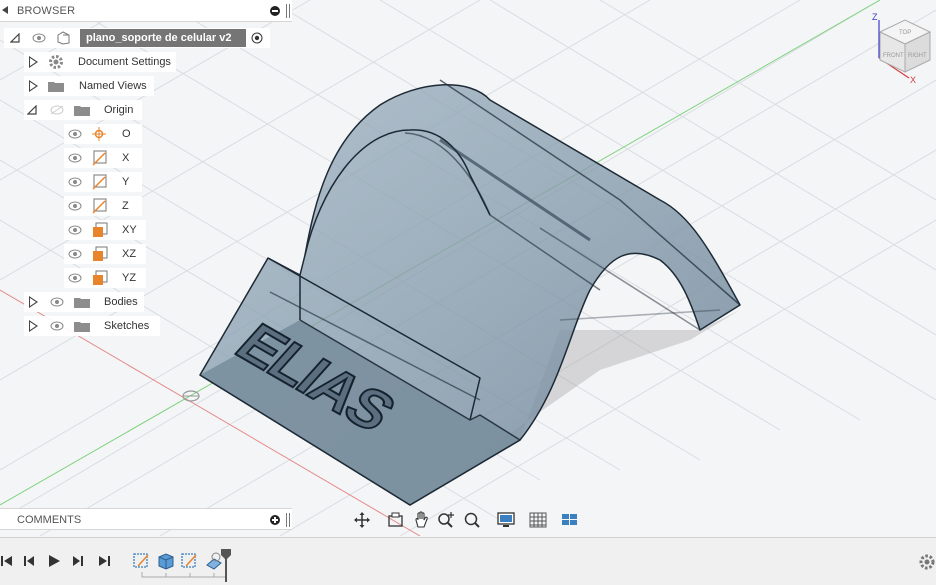 The height and width of the screenshot is (585, 936). I want to click on previous-icon, so click(30, 561).